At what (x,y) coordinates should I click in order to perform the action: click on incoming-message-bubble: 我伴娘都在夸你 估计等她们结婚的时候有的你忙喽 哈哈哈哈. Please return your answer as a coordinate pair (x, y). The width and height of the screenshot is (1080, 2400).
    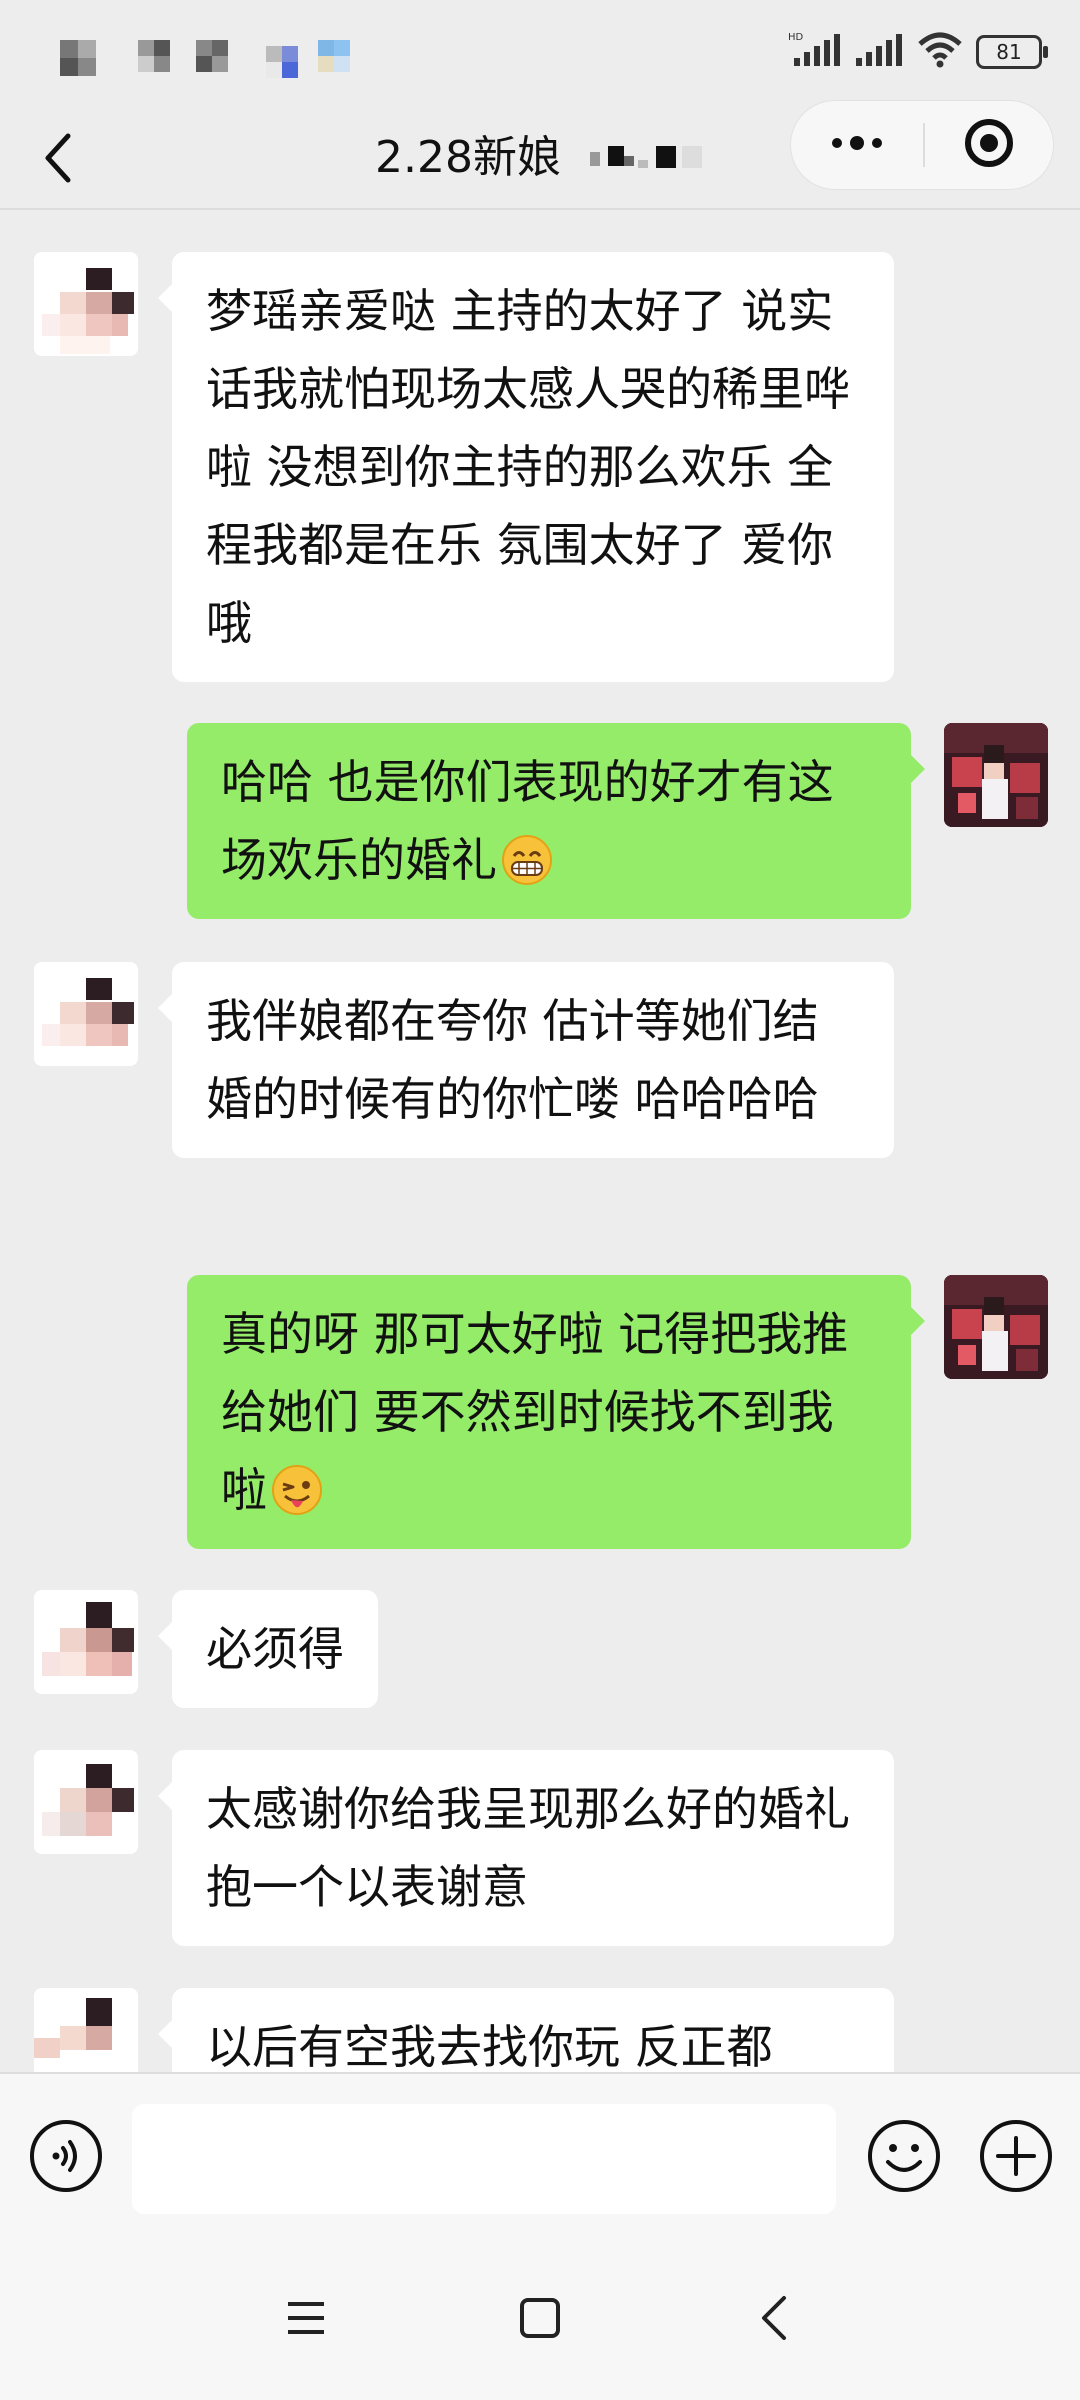
    Looking at the image, I should click on (526, 1060).